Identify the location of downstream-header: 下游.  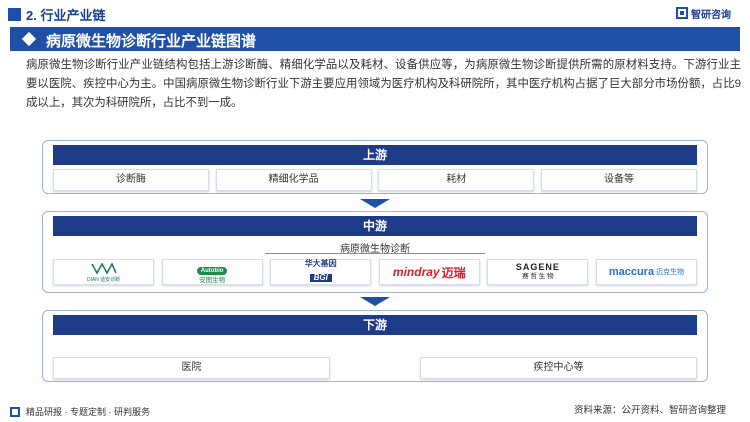
(375, 325).